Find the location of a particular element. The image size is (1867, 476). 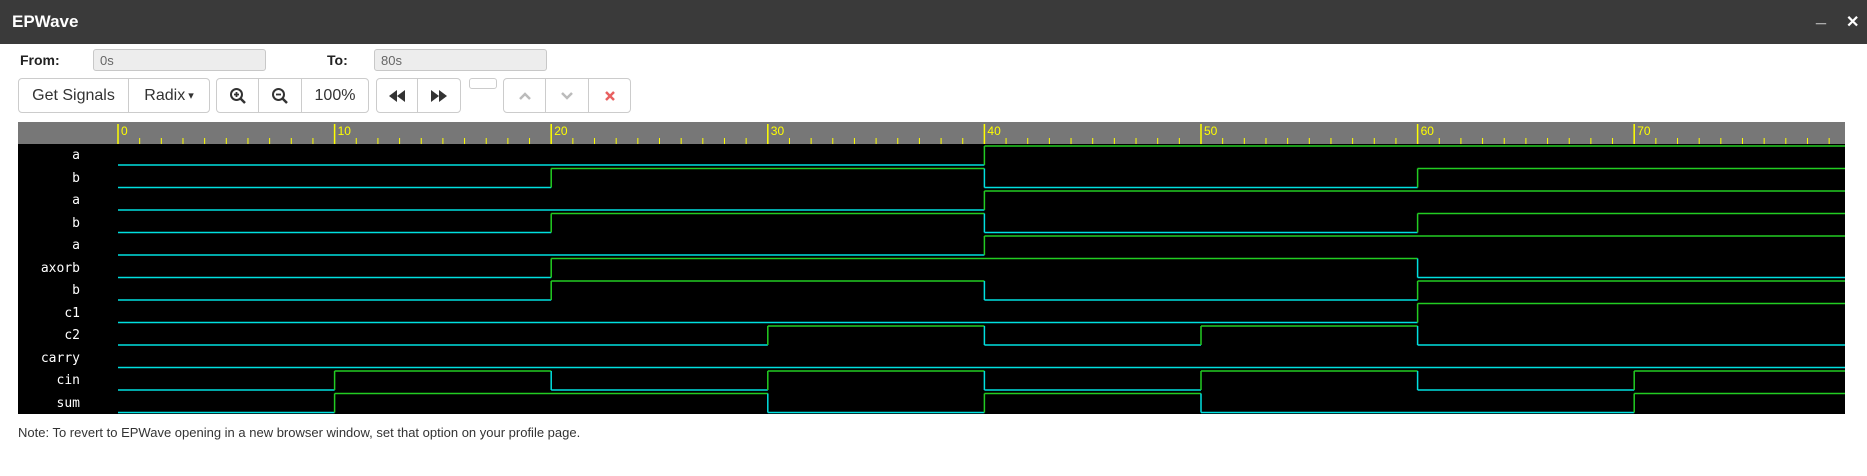

signal-name: c2 is located at coordinates (49, 336).